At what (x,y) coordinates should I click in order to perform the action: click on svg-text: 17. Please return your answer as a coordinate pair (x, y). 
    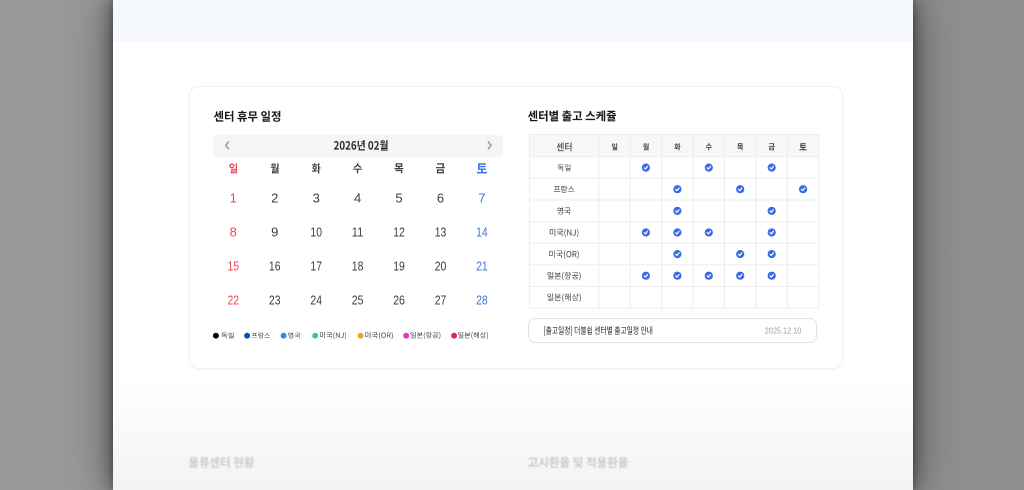
    Looking at the image, I should click on (316, 266).